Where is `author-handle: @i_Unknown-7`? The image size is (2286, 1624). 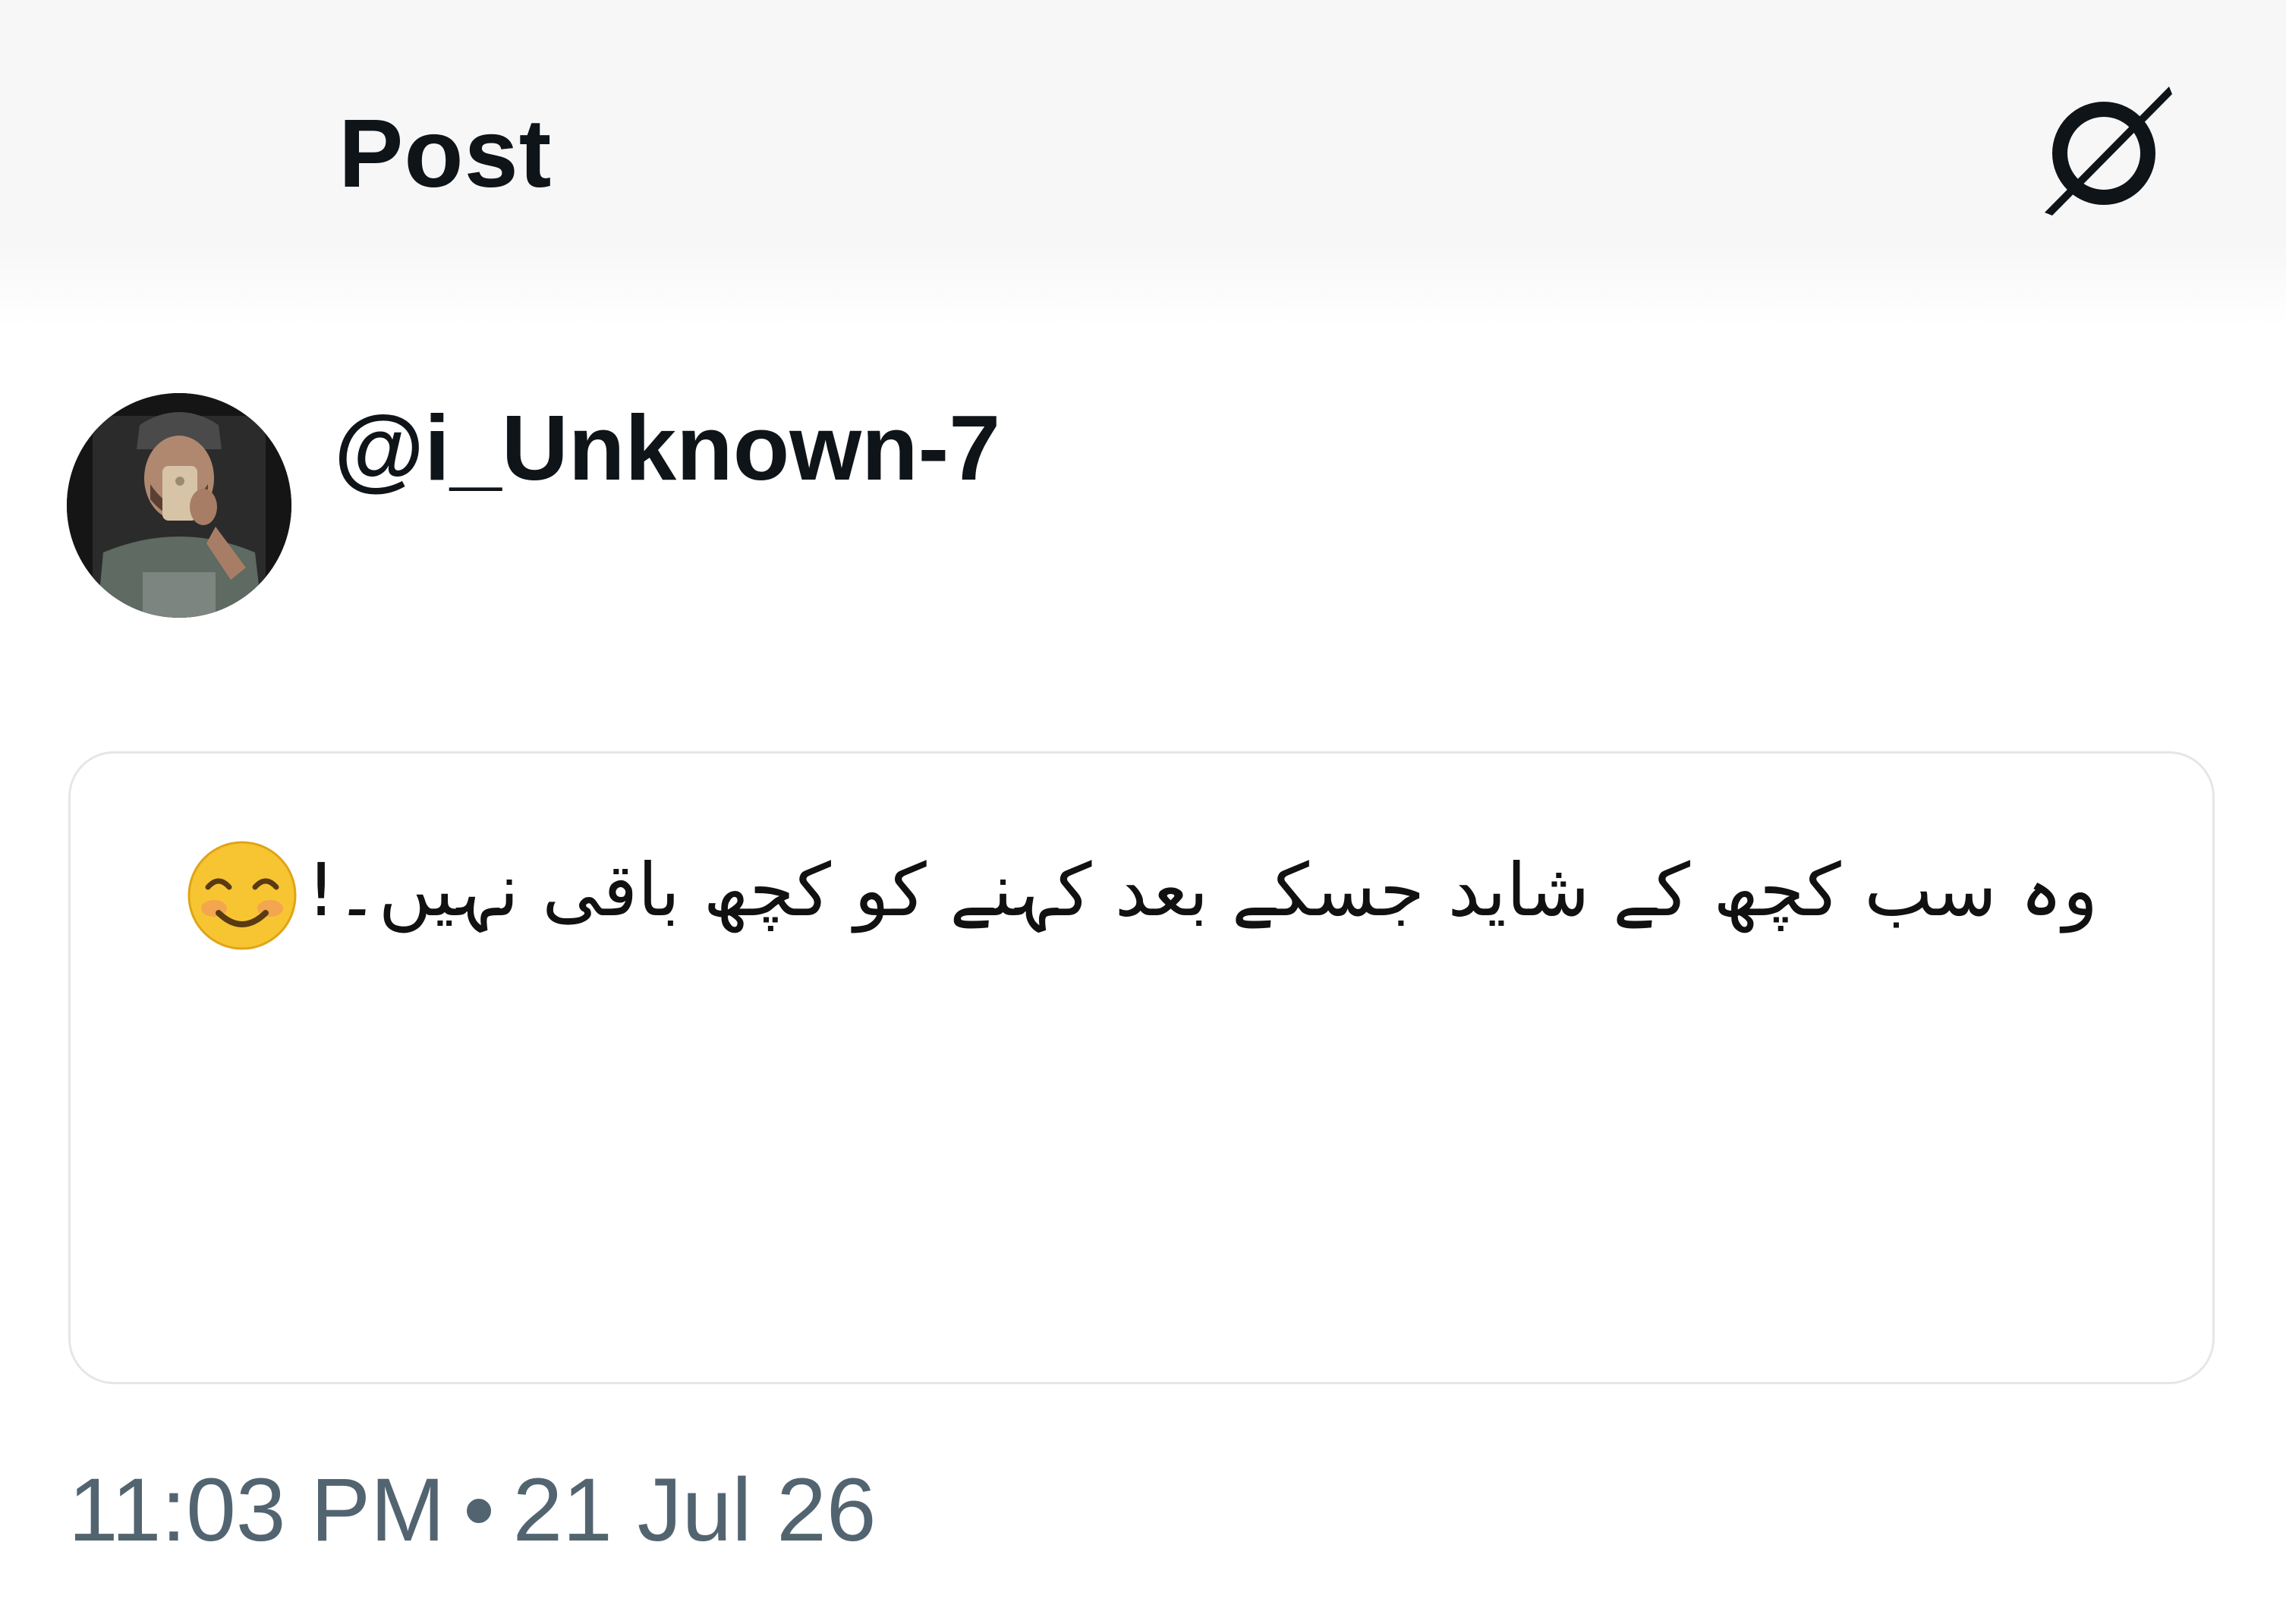
author-handle: @i_Unknown-7 is located at coordinates (667, 448).